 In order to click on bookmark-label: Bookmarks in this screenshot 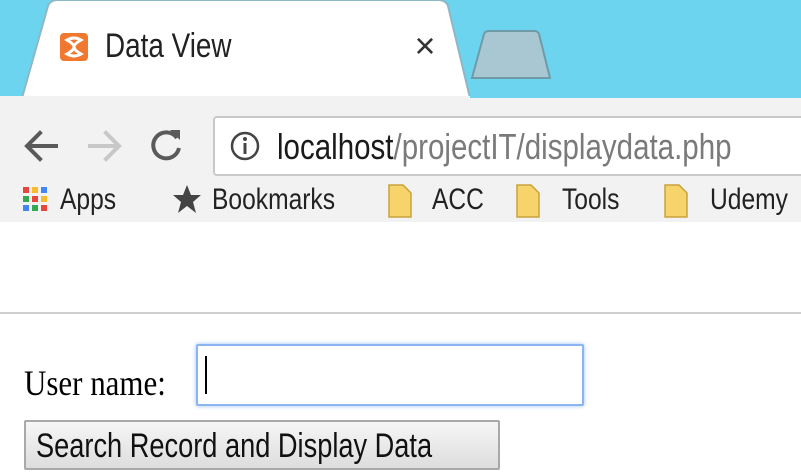, I will do `click(274, 199)`.